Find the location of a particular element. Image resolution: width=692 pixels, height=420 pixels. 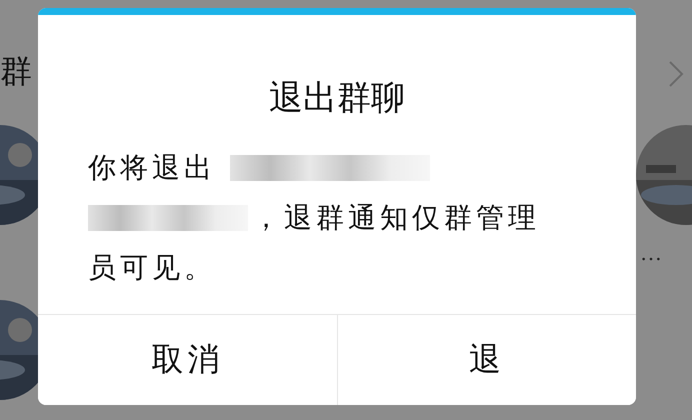

message-text: 员可见。 is located at coordinates (152, 269).